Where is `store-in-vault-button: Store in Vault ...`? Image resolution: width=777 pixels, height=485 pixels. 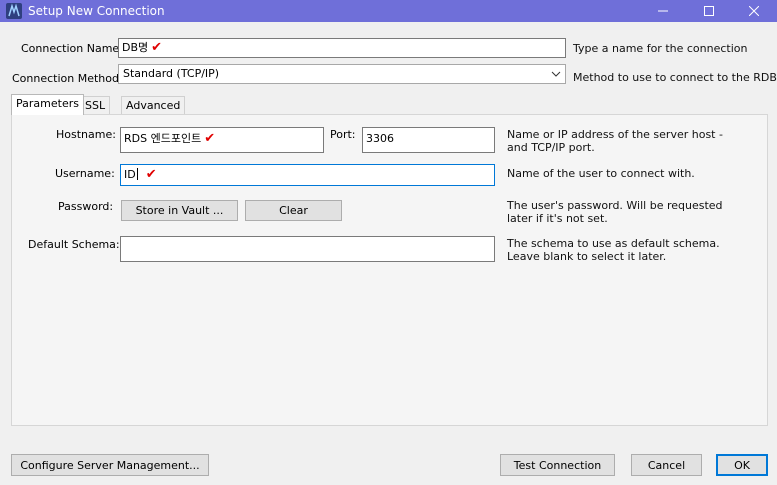
store-in-vault-button: Store in Vault ... is located at coordinates (179, 210).